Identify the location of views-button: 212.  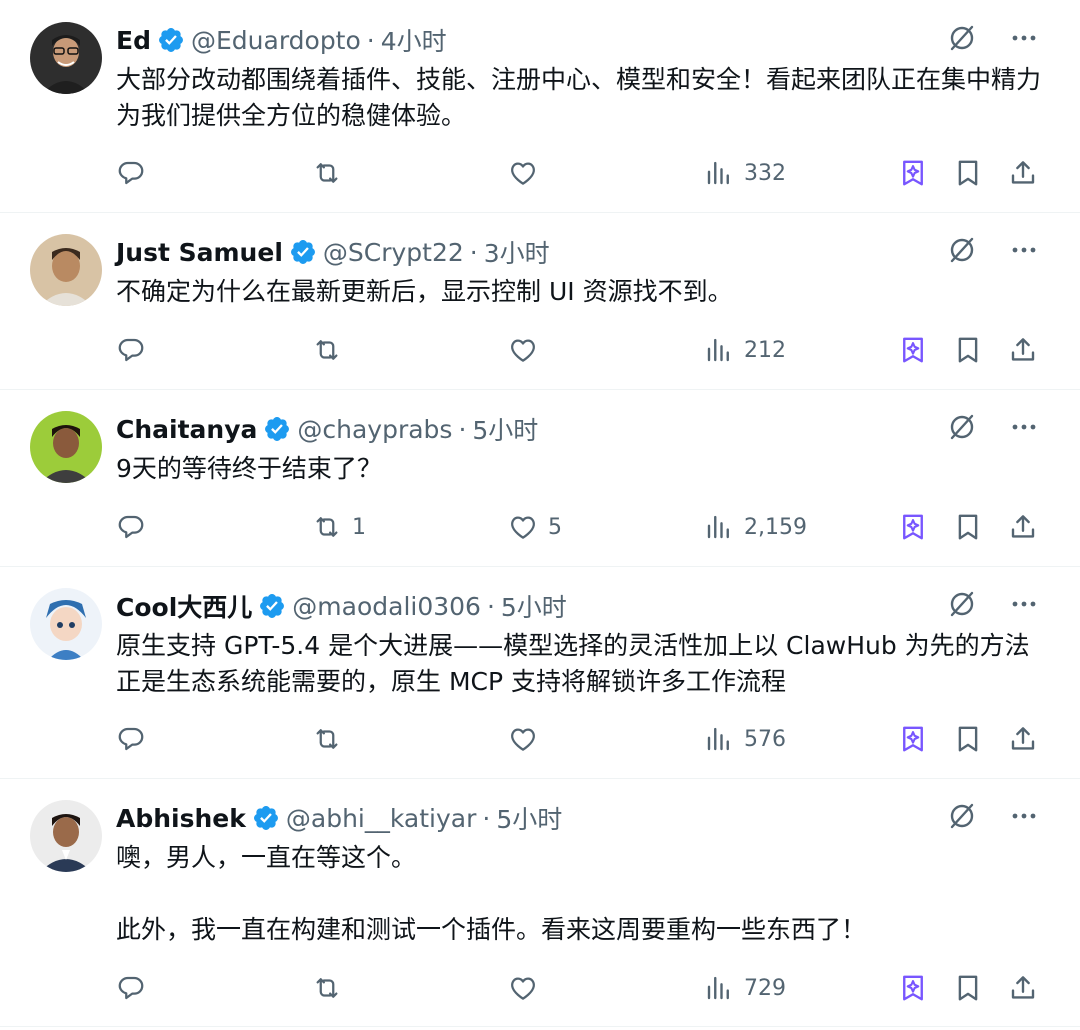
(745, 350).